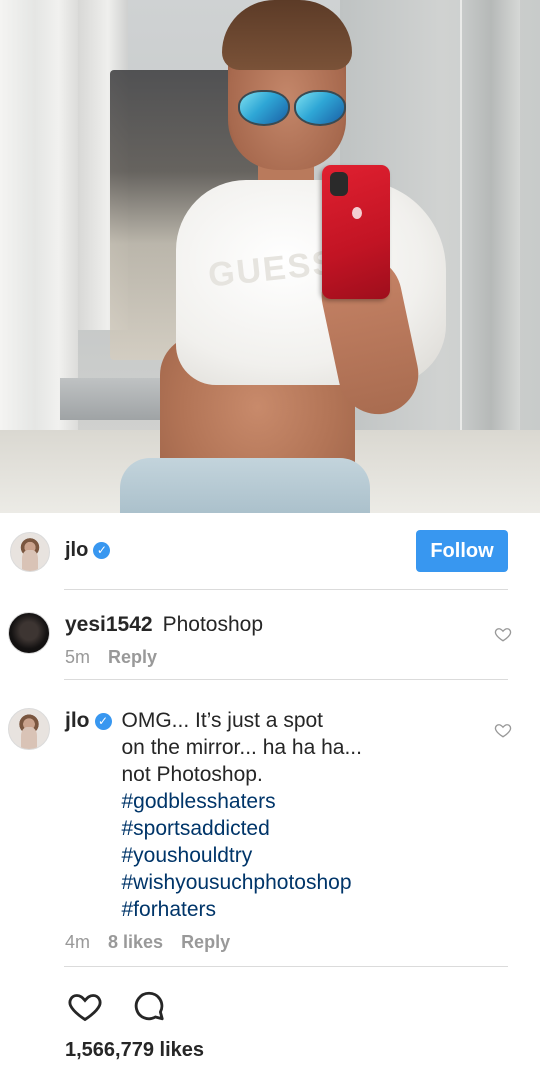  What do you see at coordinates (320, 108) in the screenshot?
I see `sunglasses-right-lens` at bounding box center [320, 108].